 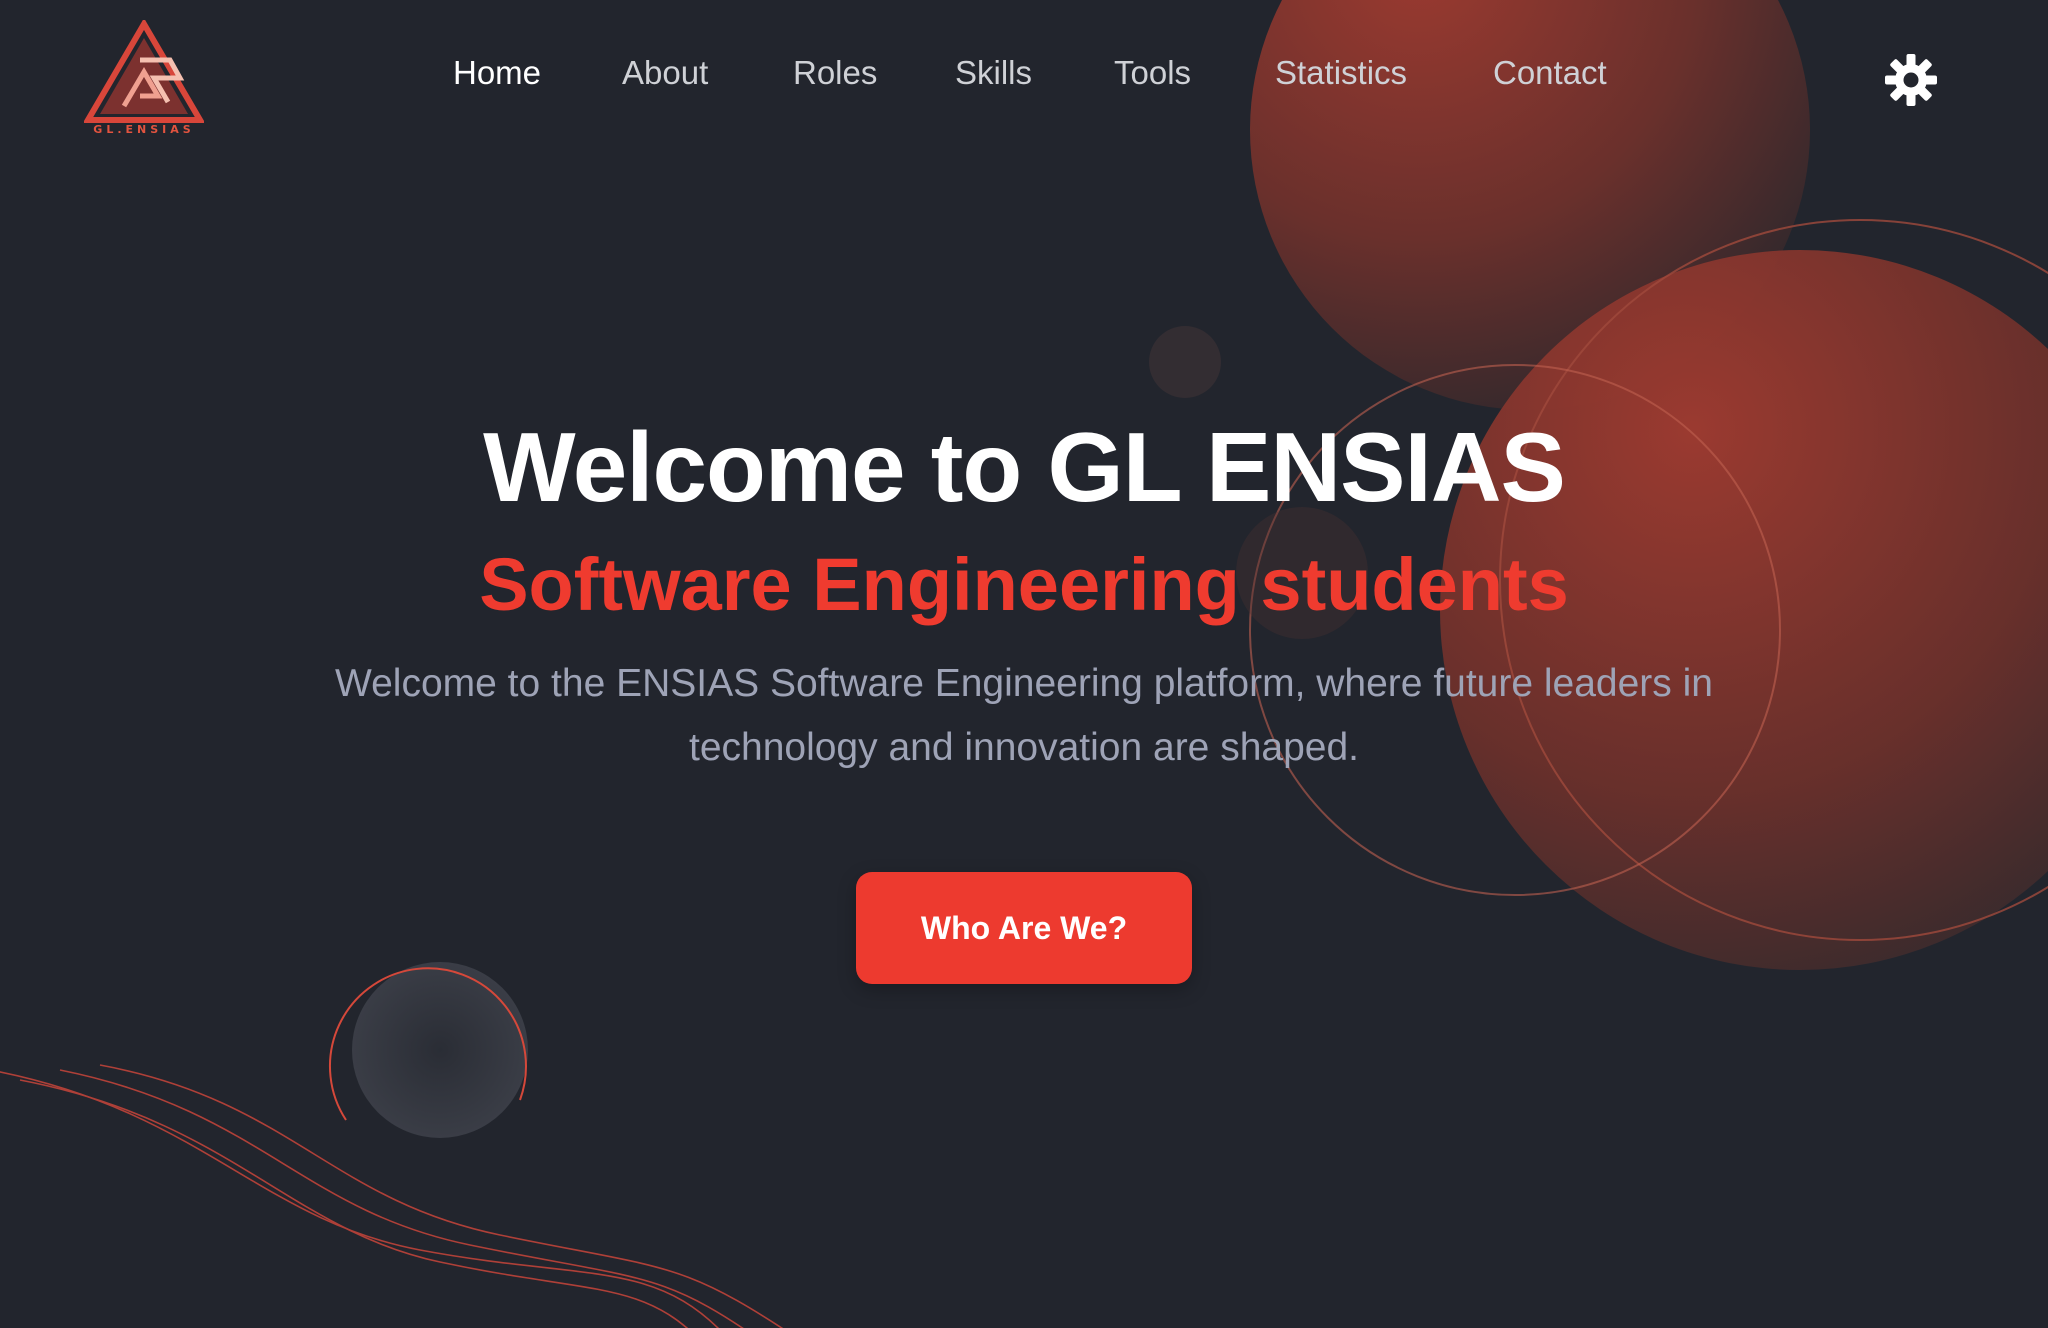 What do you see at coordinates (1152, 73) in the screenshot?
I see `nav-item-tools: Tools` at bounding box center [1152, 73].